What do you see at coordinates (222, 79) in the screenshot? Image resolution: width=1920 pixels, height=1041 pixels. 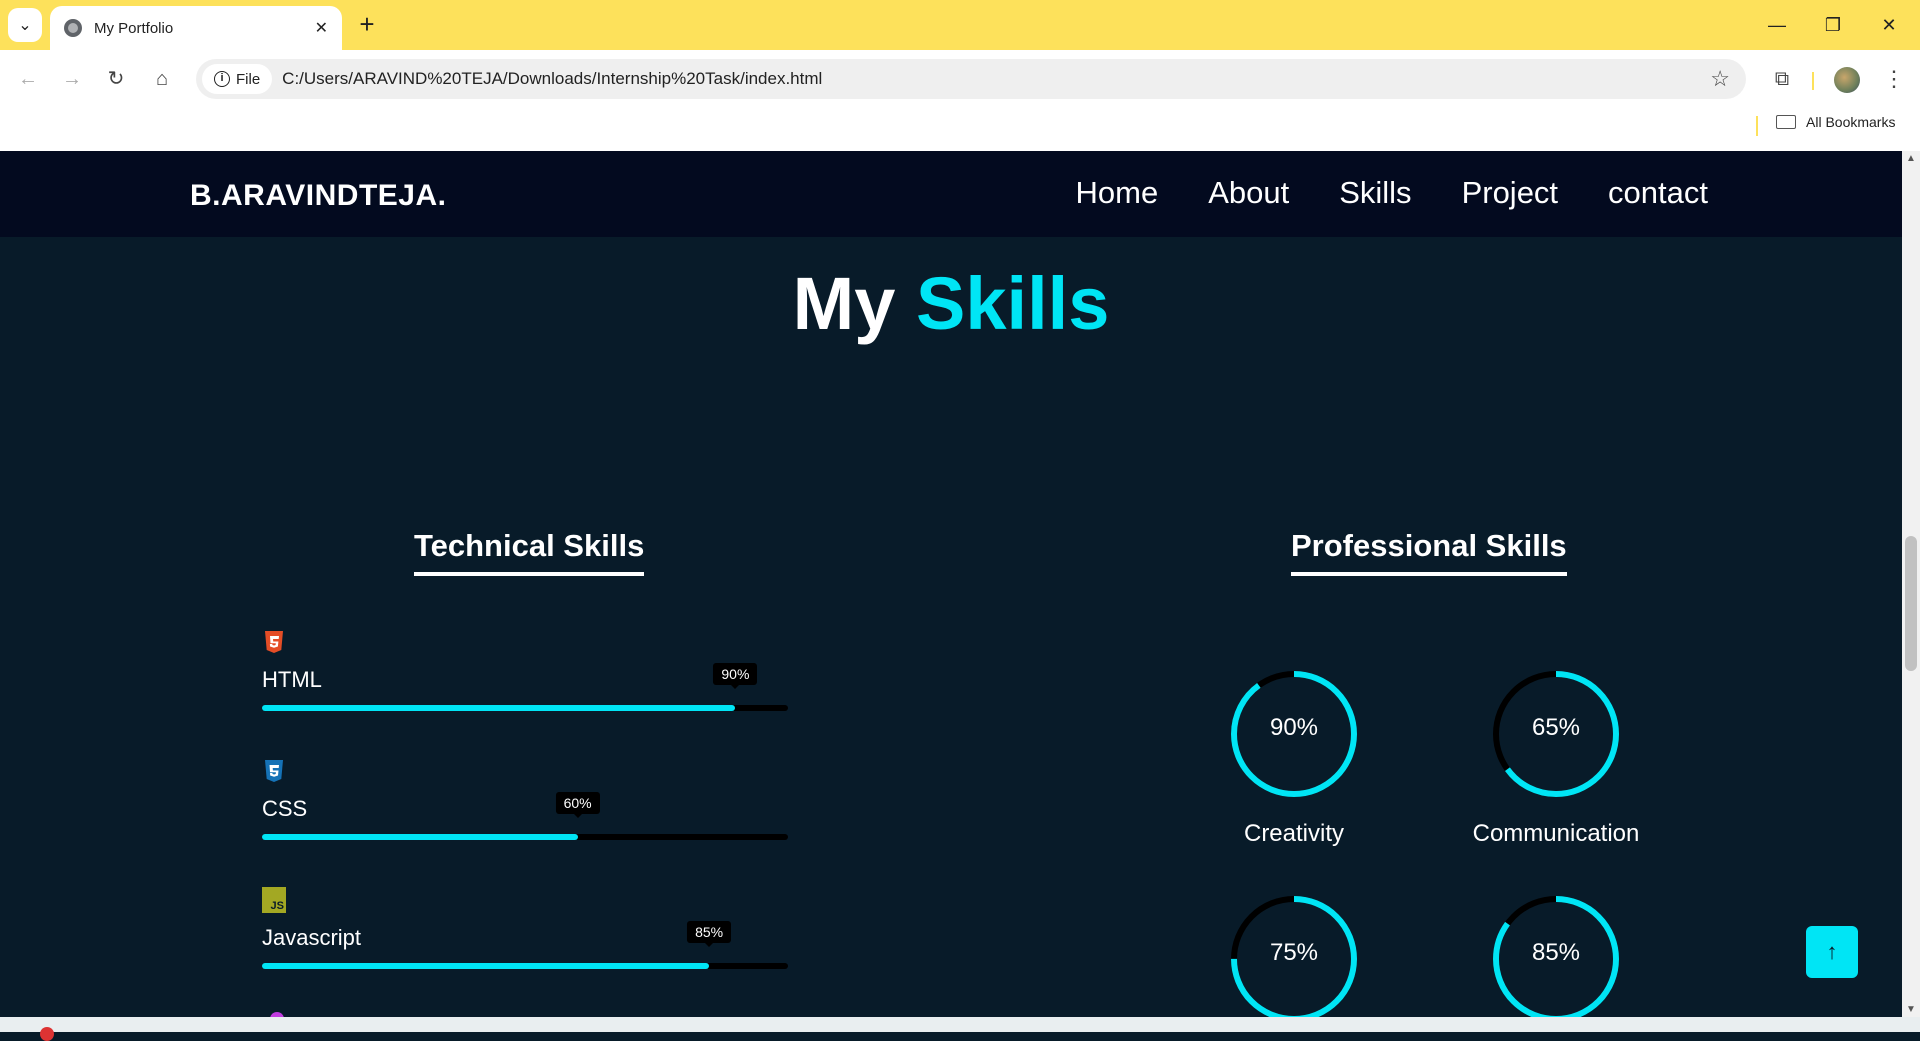 I see `info-icon: i` at bounding box center [222, 79].